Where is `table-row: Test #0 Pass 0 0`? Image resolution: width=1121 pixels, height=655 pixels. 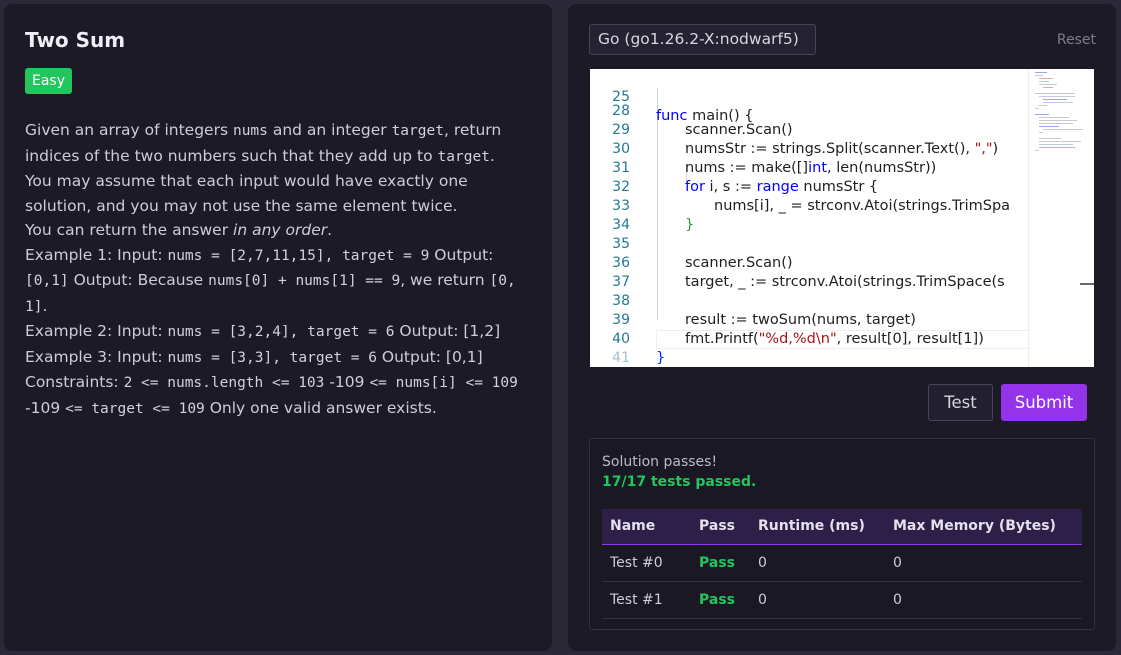
table-row: Test #0 Pass 0 0 is located at coordinates (842, 563).